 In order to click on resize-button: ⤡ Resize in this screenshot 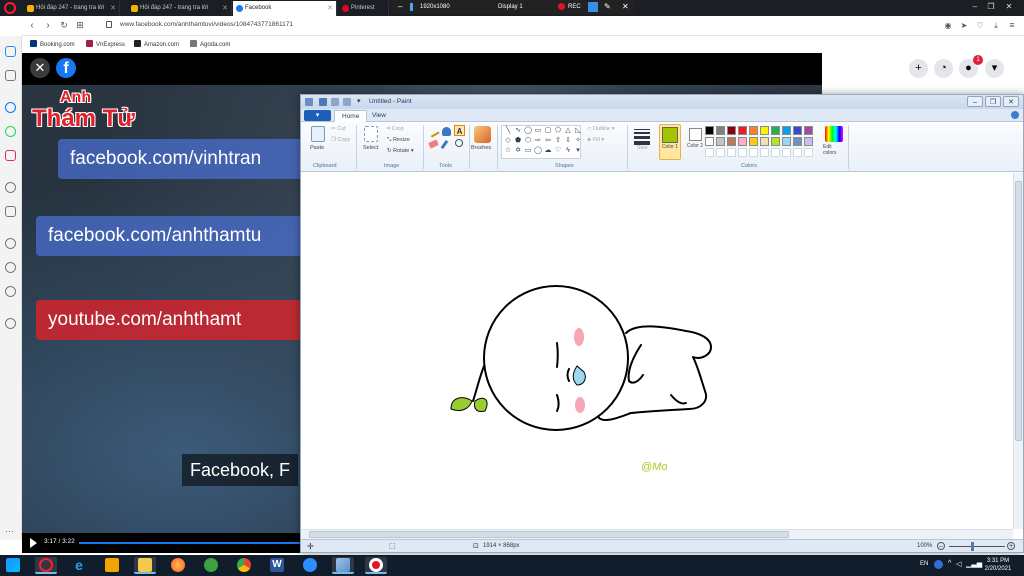, I will do `click(398, 140)`.